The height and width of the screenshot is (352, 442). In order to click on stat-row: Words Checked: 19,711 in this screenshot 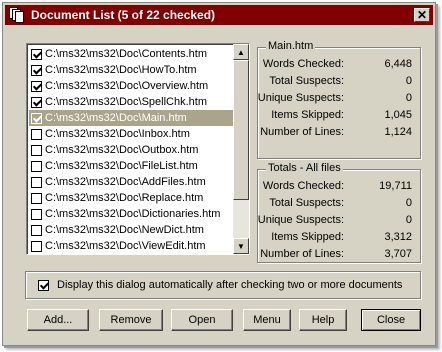, I will do `click(339, 188)`.